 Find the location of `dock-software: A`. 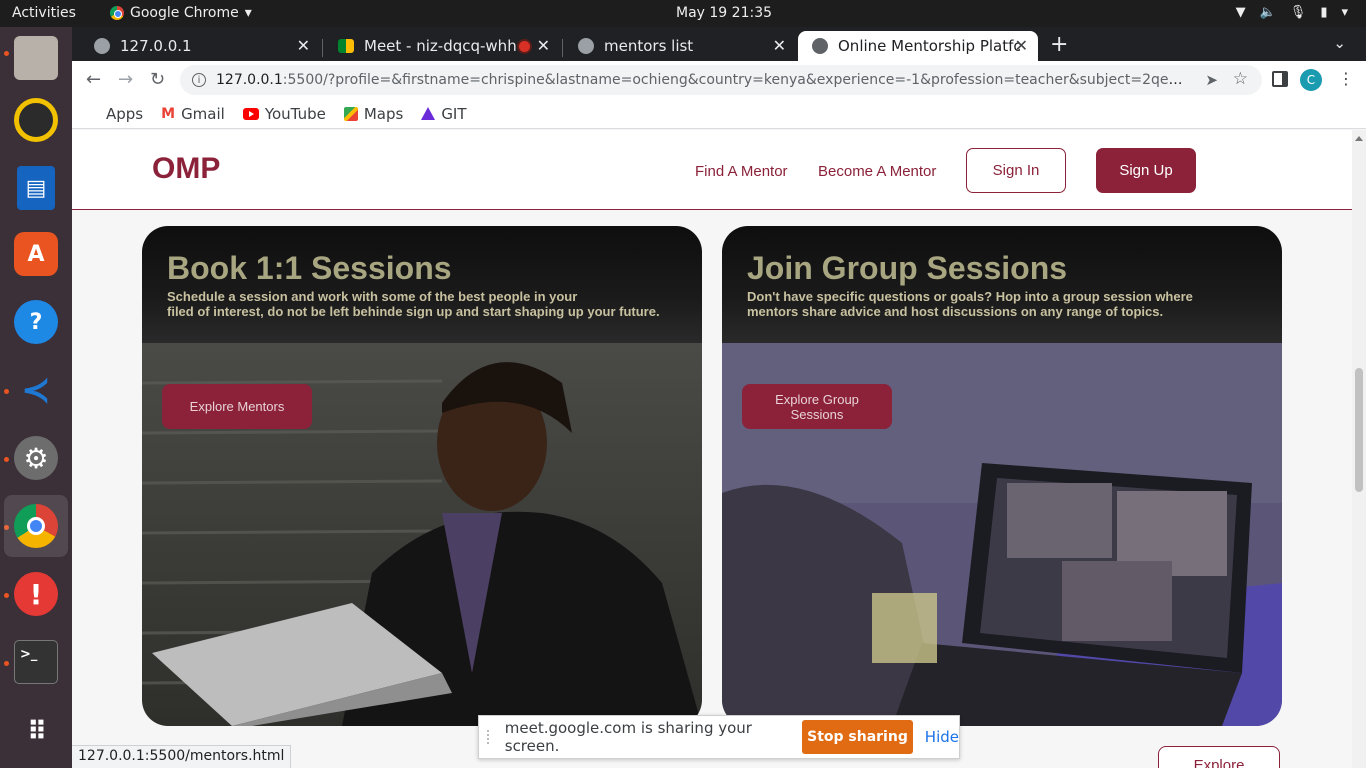

dock-software: A is located at coordinates (36, 254).